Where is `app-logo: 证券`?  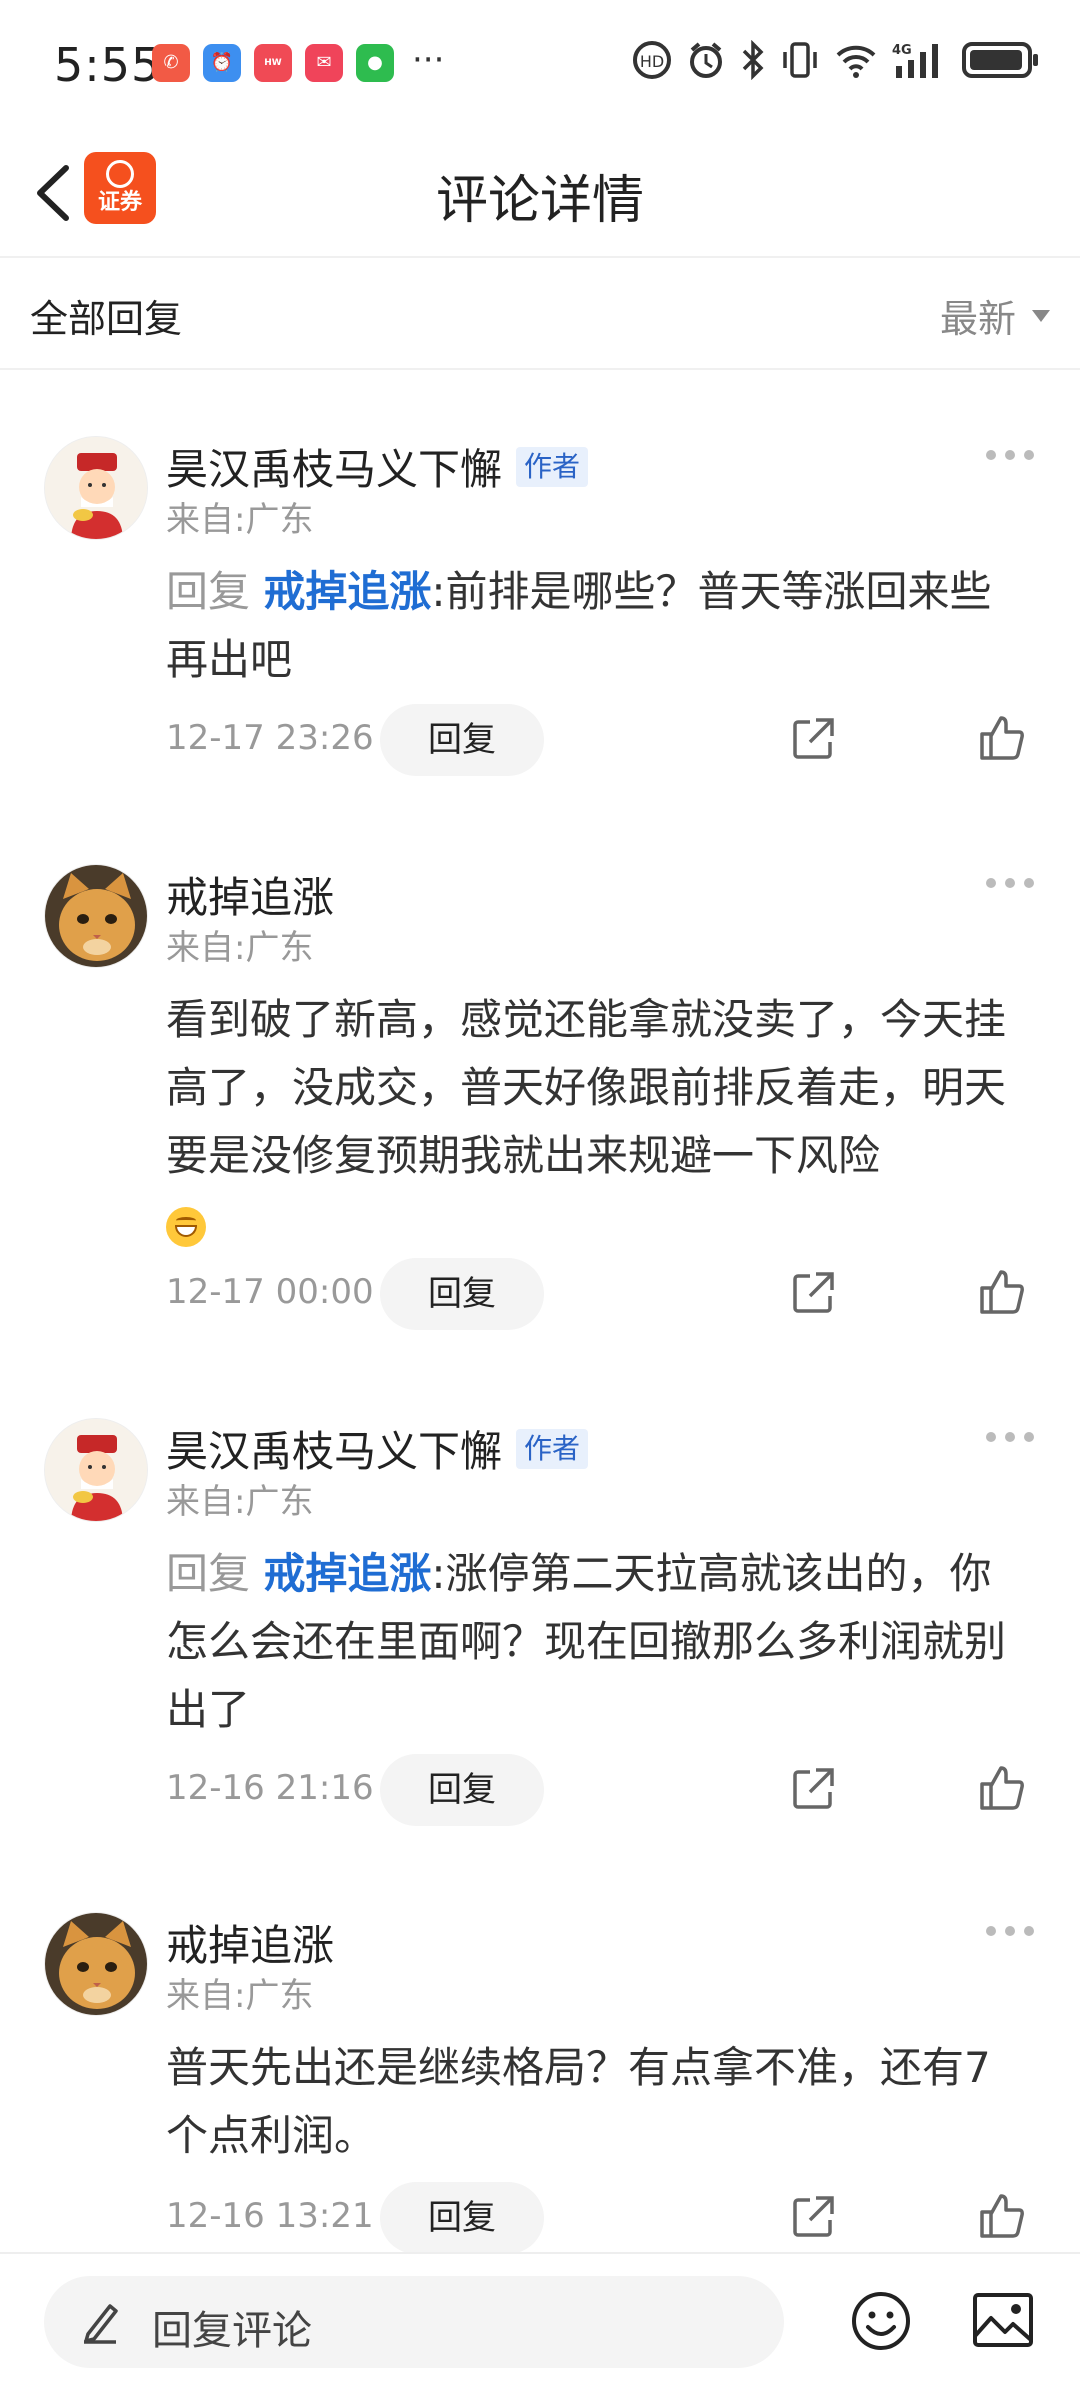
app-logo: 证券 is located at coordinates (120, 188).